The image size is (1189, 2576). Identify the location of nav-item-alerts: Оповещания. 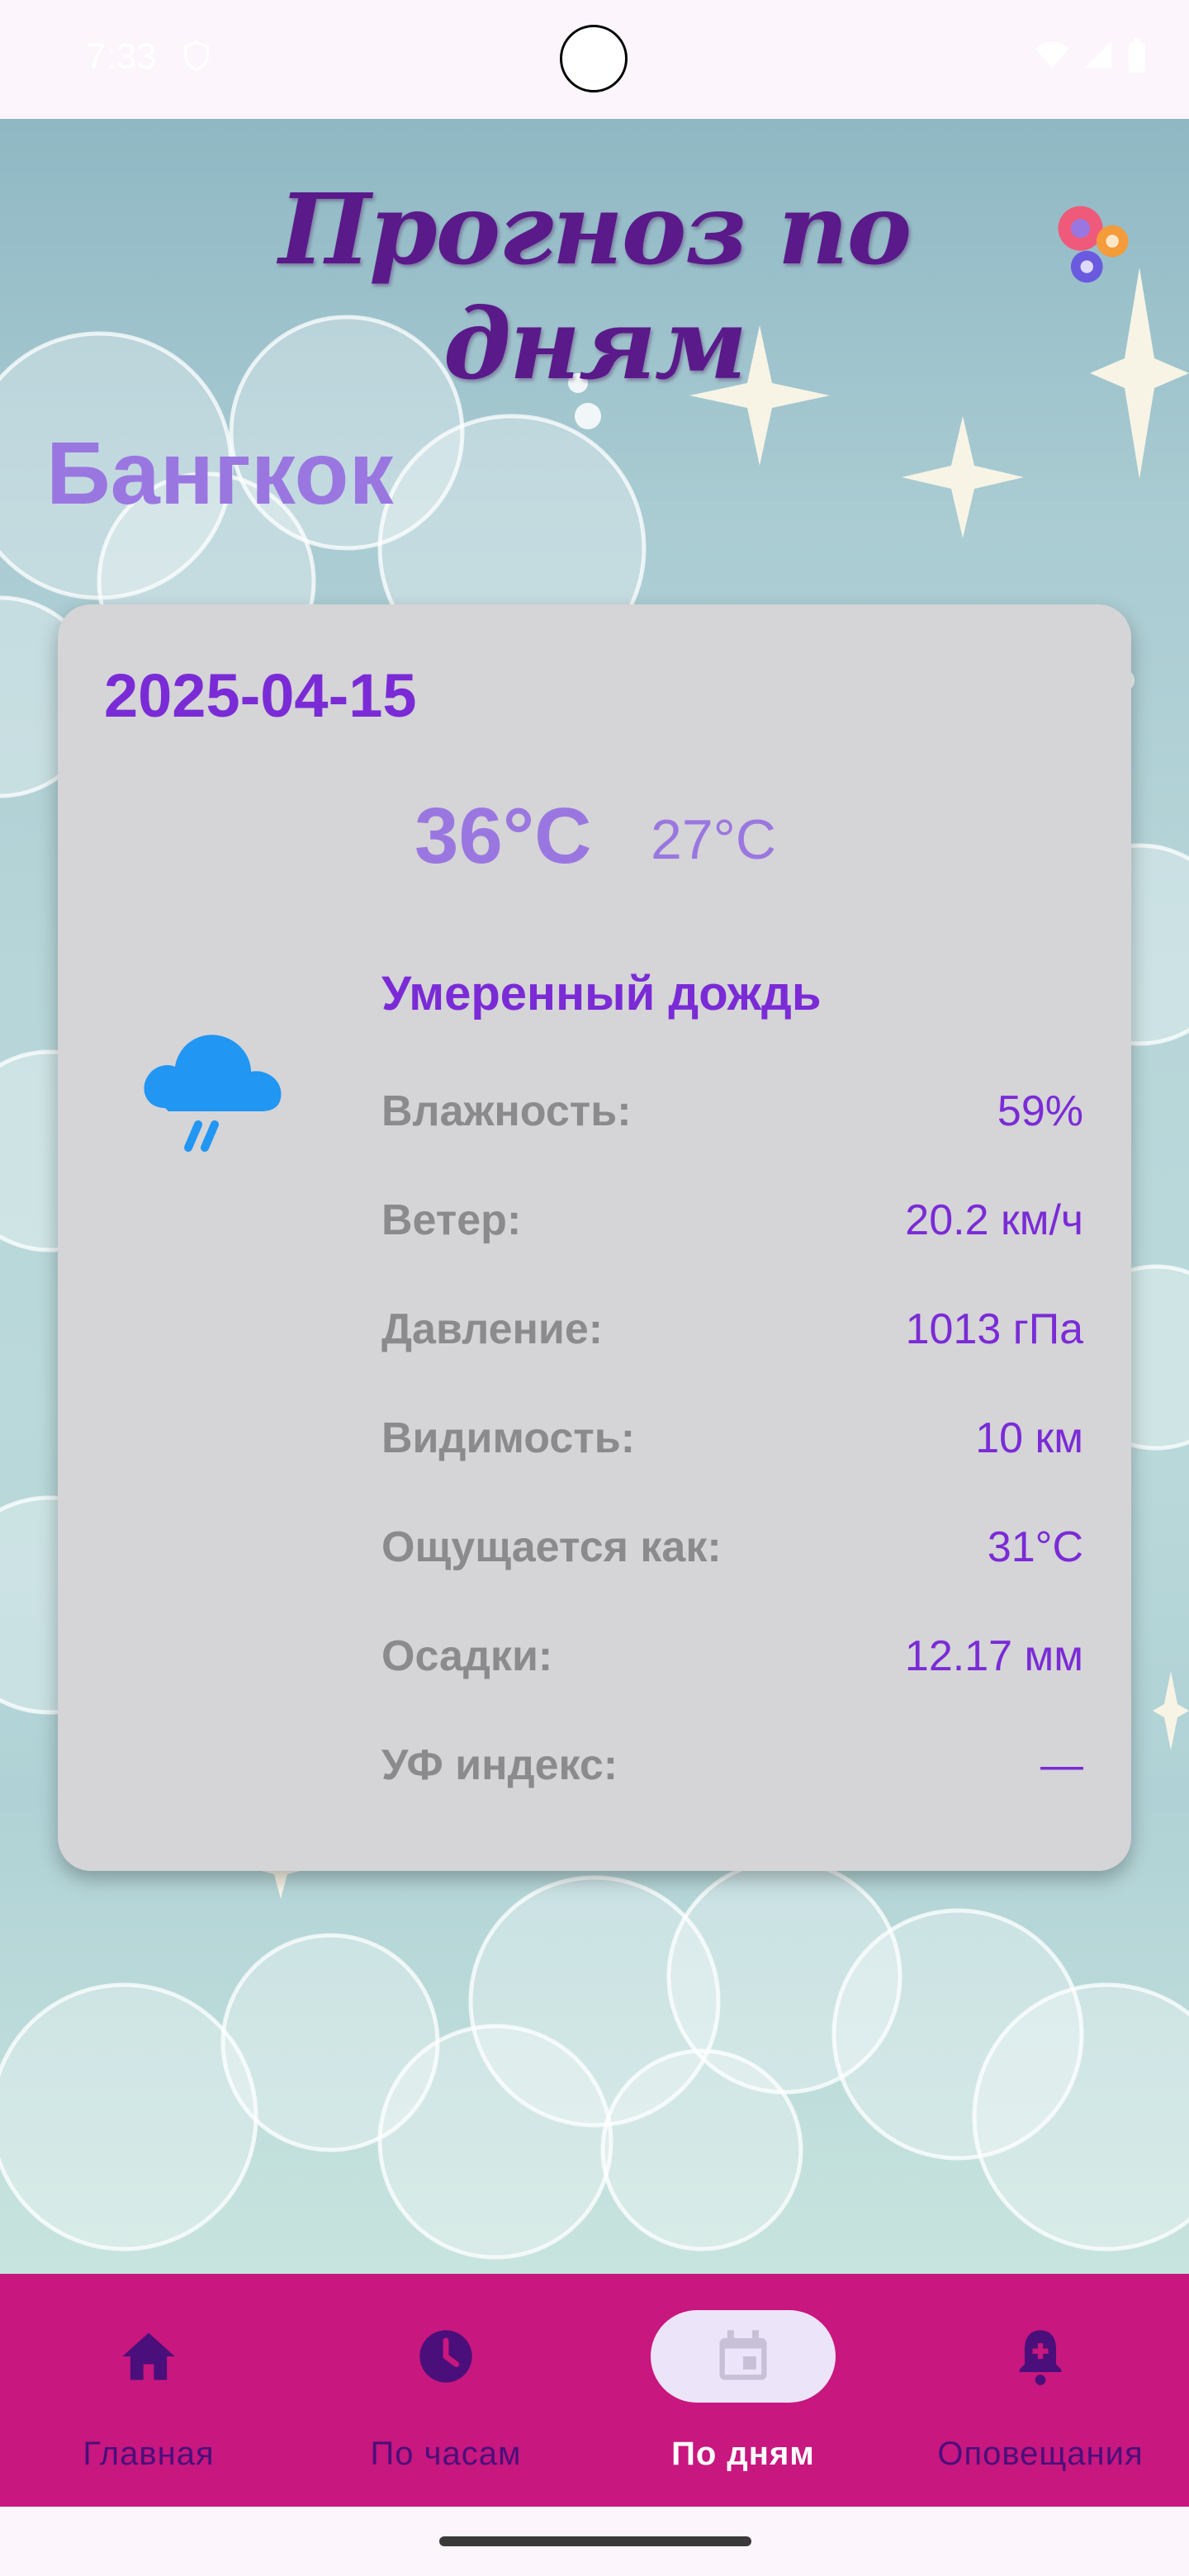
(1040, 2390).